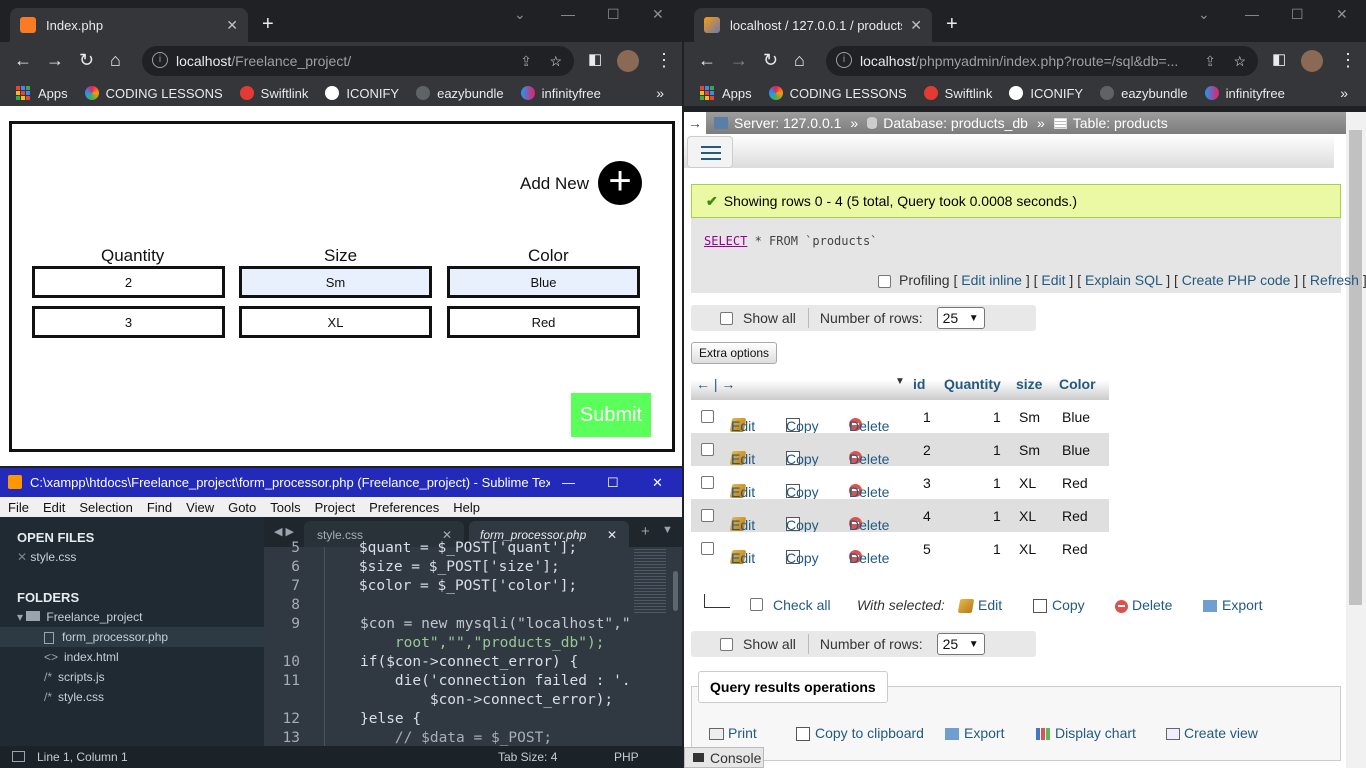 The width and height of the screenshot is (1366, 768). Describe the element at coordinates (1236, 280) in the screenshot. I see `create-php-code-link: Create PHP code` at that location.